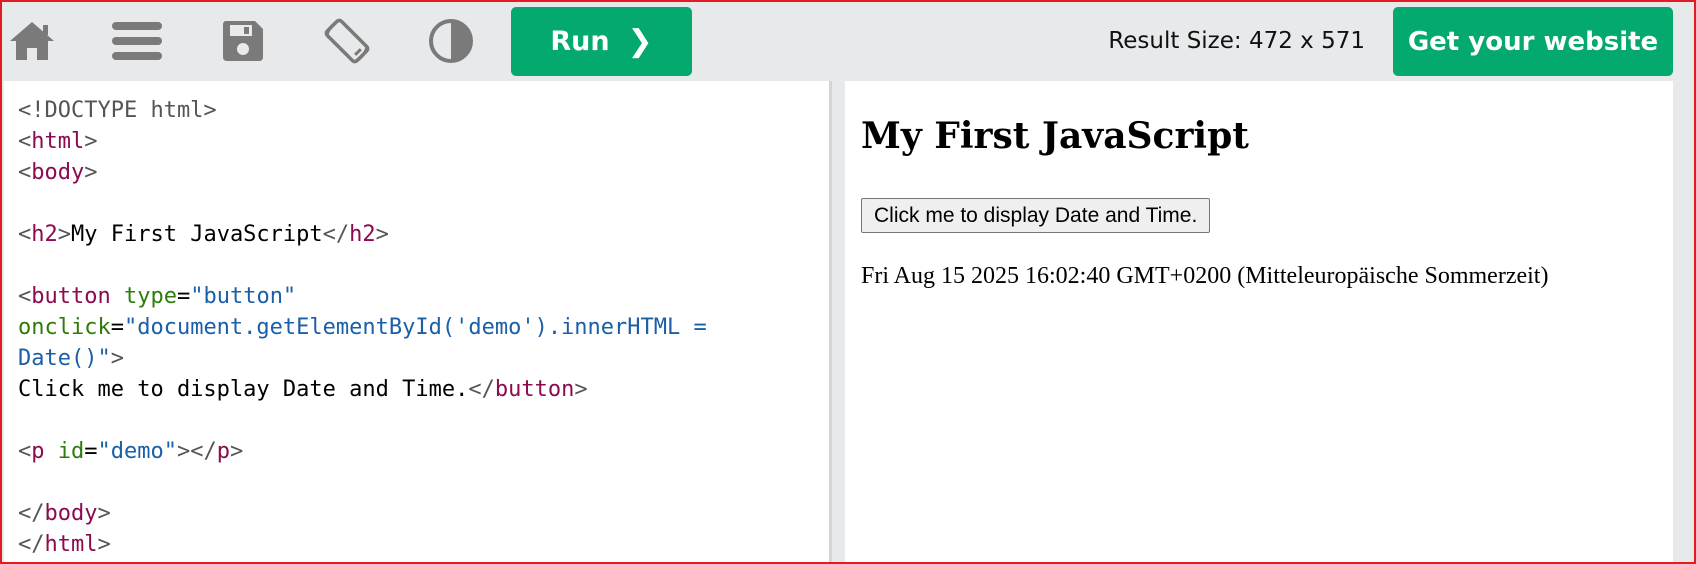 The height and width of the screenshot is (564, 1696). I want to click on code-token: id, so click(71, 451).